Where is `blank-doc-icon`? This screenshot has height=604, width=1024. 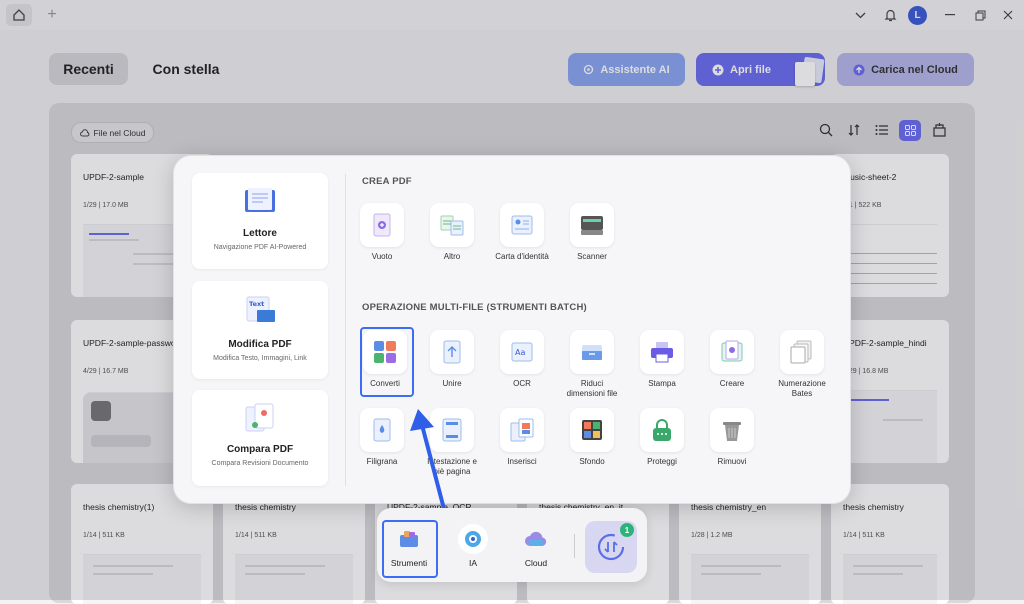 blank-doc-icon is located at coordinates (382, 225).